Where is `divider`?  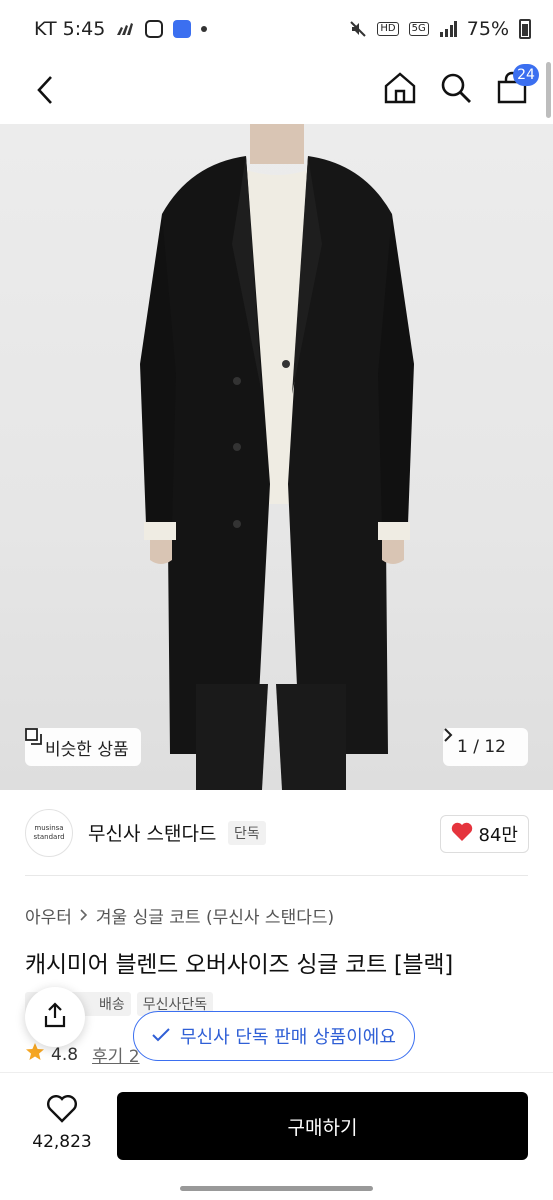 divider is located at coordinates (276, 875).